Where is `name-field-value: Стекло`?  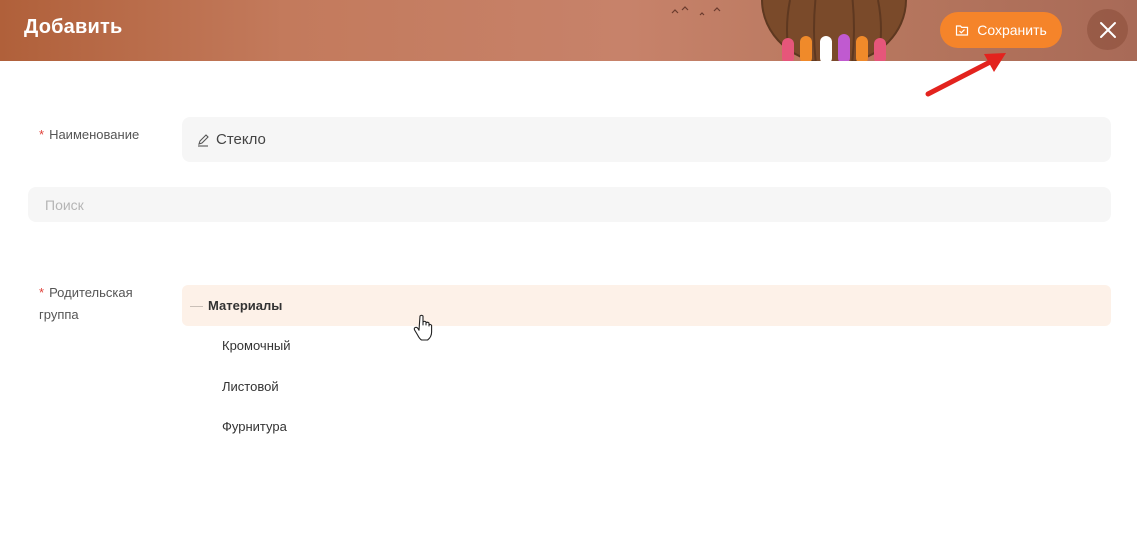
name-field-value: Стекло is located at coordinates (241, 139).